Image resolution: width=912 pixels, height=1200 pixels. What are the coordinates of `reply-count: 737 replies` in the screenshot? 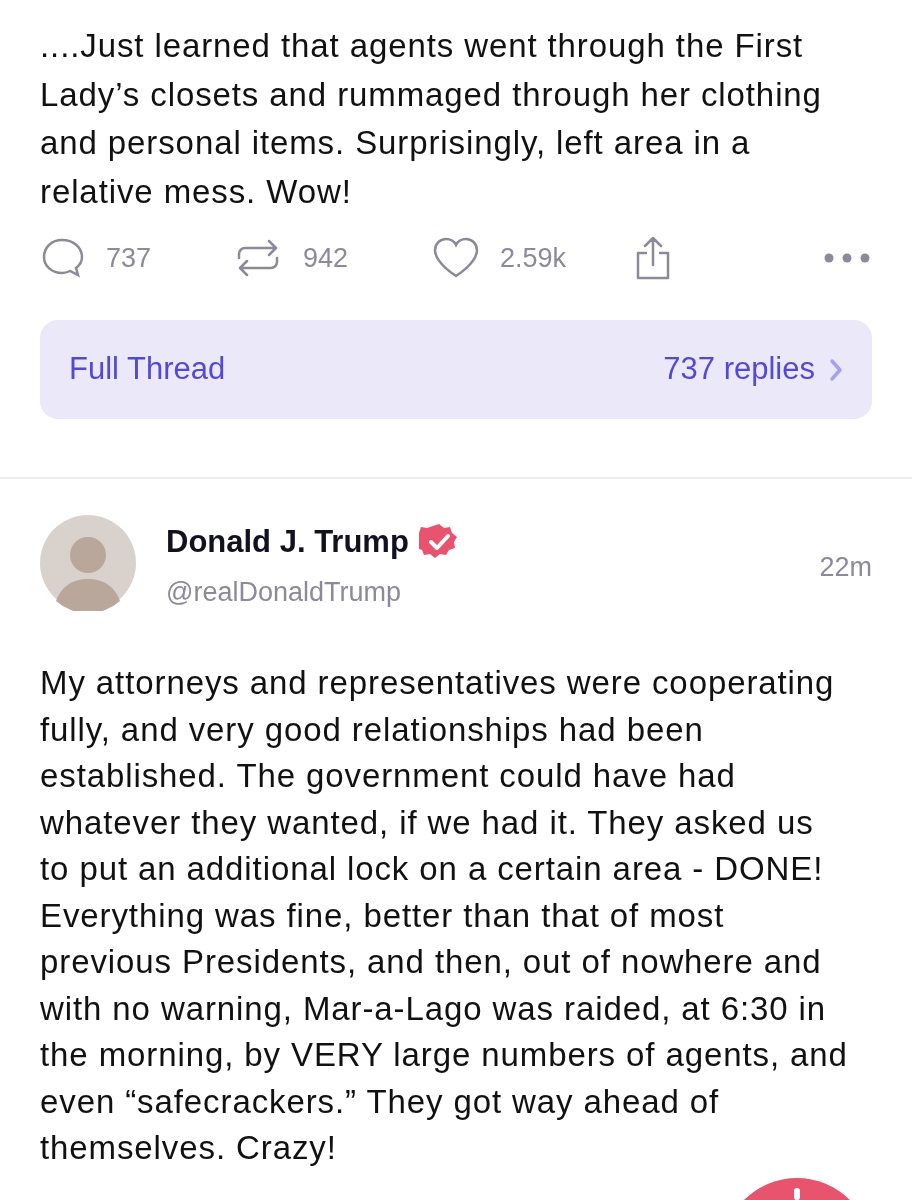 It's located at (739, 369).